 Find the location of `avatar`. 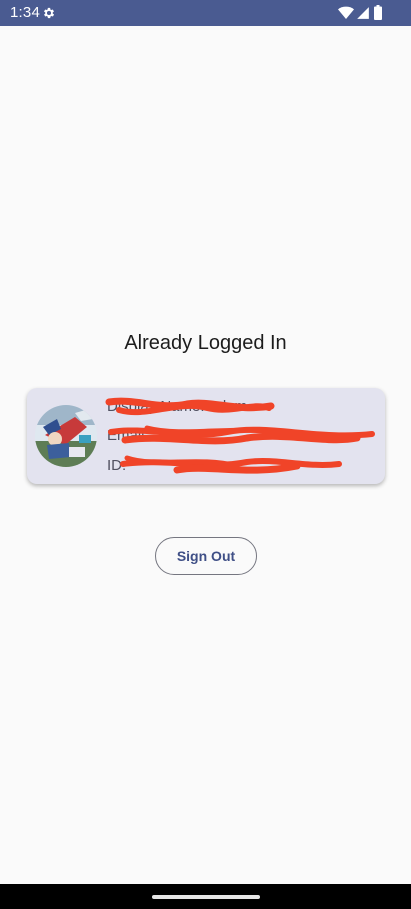

avatar is located at coordinates (66, 436).